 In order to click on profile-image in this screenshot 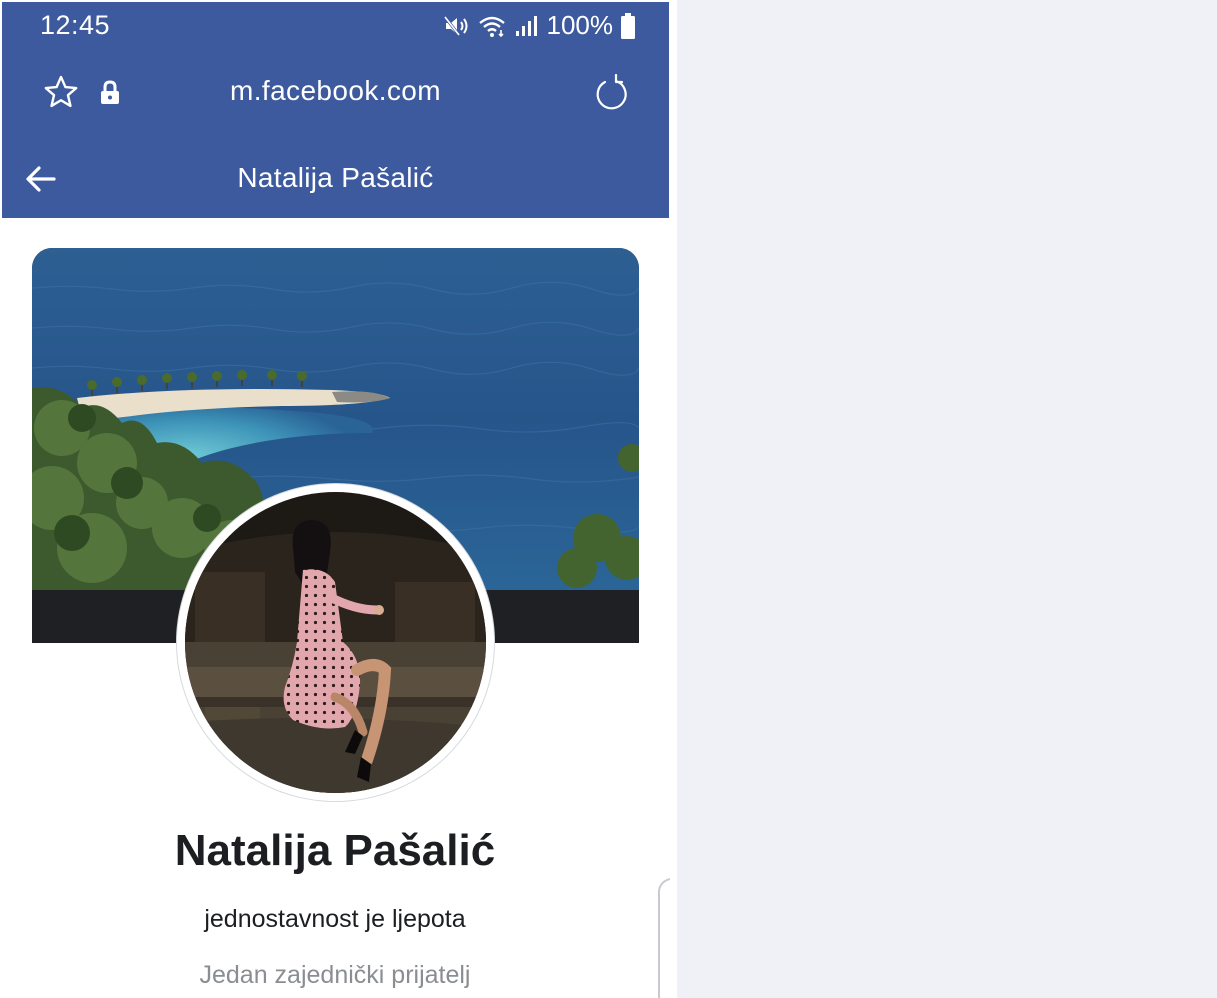, I will do `click(335, 642)`.